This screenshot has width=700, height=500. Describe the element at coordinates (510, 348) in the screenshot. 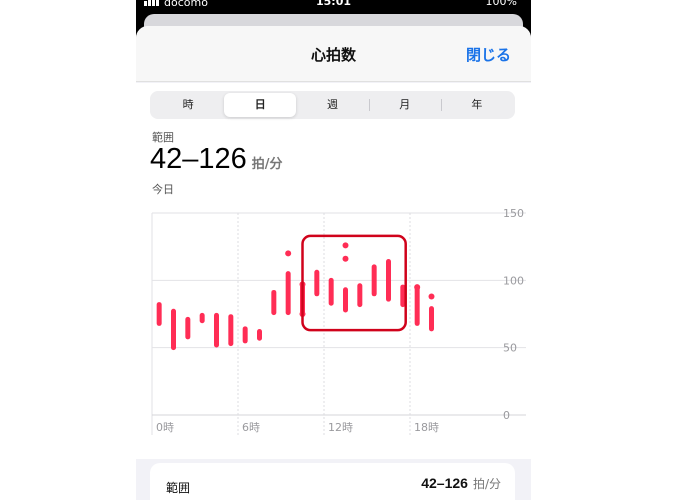

I see `y-tick-label: 50` at that location.